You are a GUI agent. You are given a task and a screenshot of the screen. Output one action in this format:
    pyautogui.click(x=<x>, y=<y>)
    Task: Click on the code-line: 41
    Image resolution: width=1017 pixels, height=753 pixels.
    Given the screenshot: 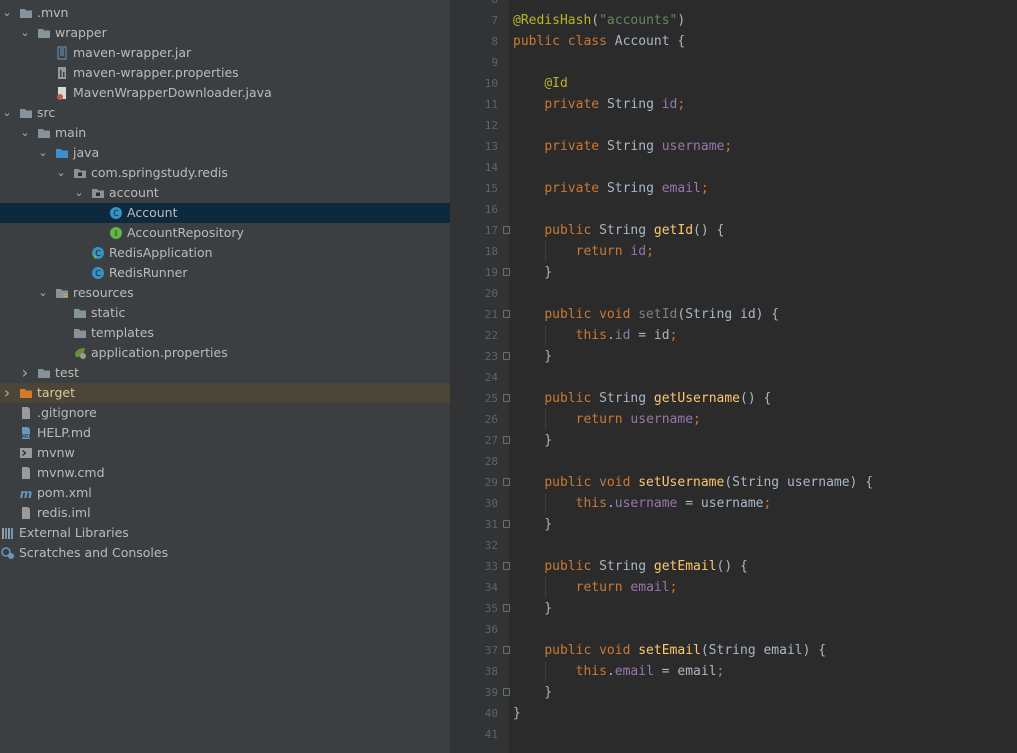 What is the action you would take?
    pyautogui.click(x=734, y=734)
    